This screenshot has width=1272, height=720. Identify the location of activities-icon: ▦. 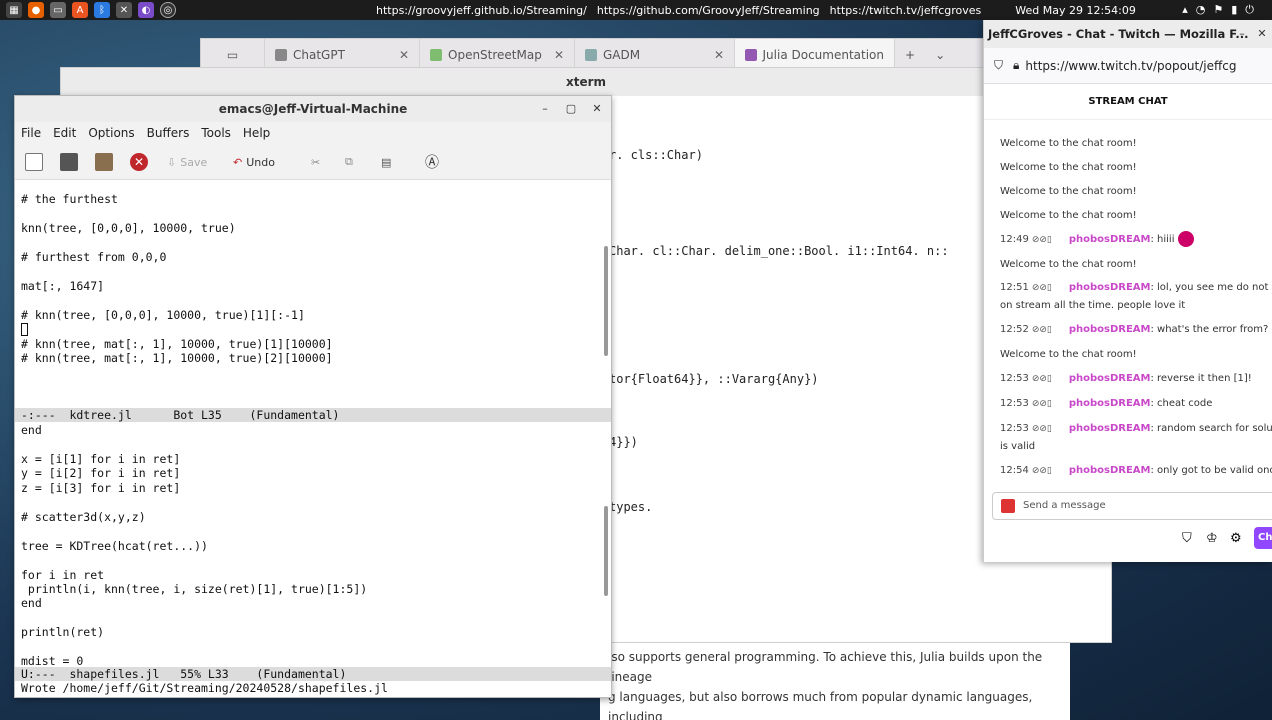
(14, 10).